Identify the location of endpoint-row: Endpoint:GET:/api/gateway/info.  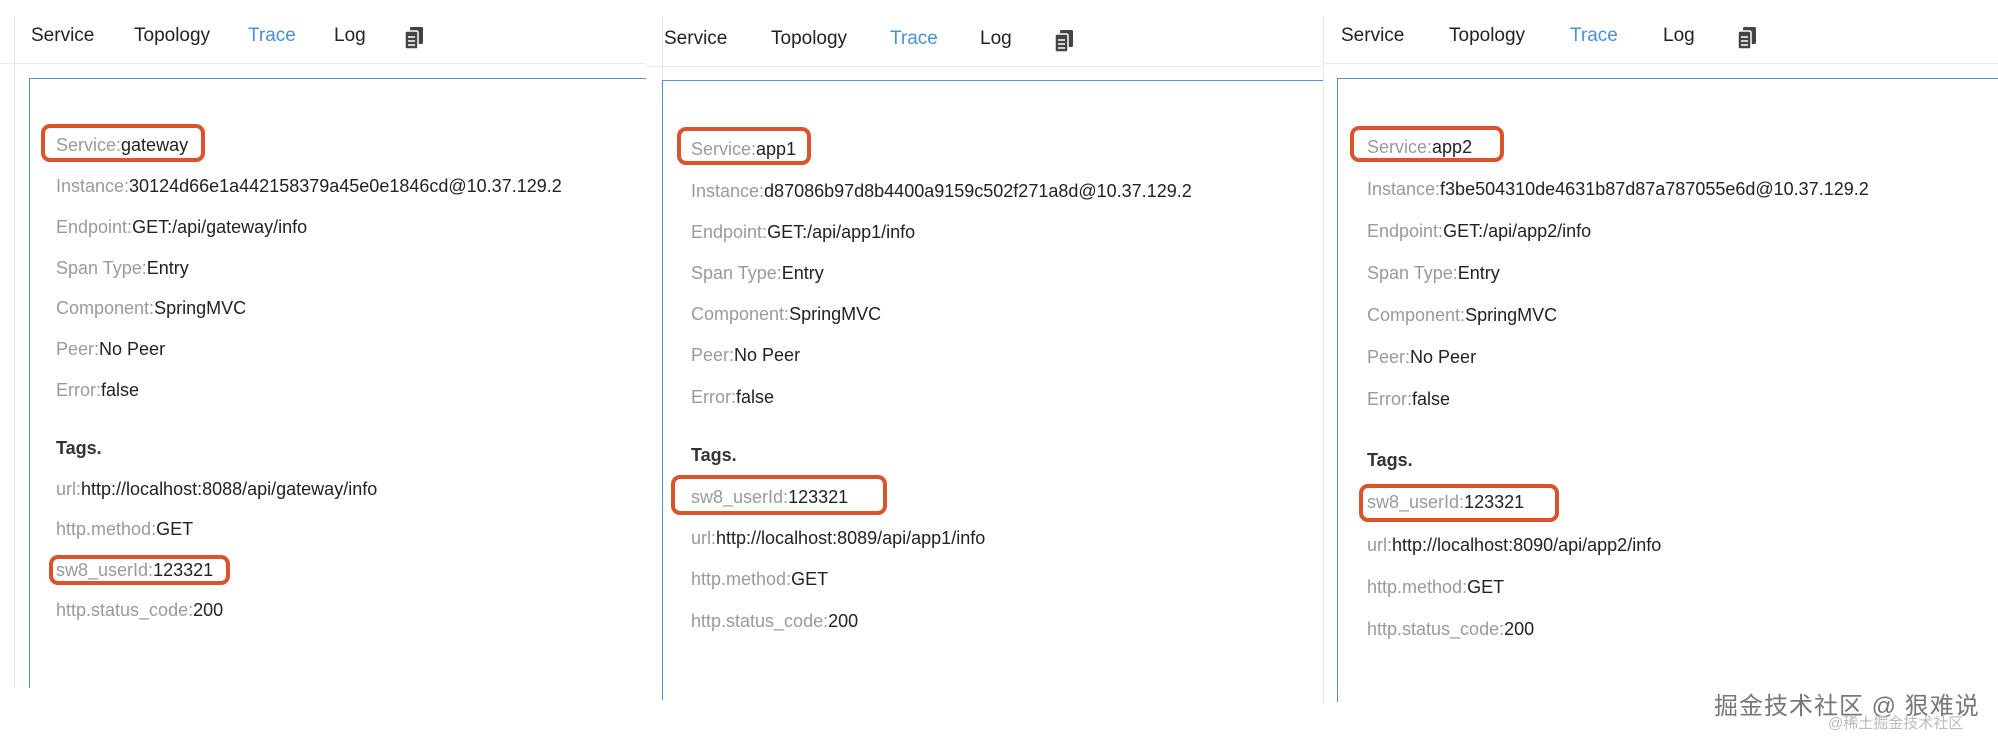
(182, 227).